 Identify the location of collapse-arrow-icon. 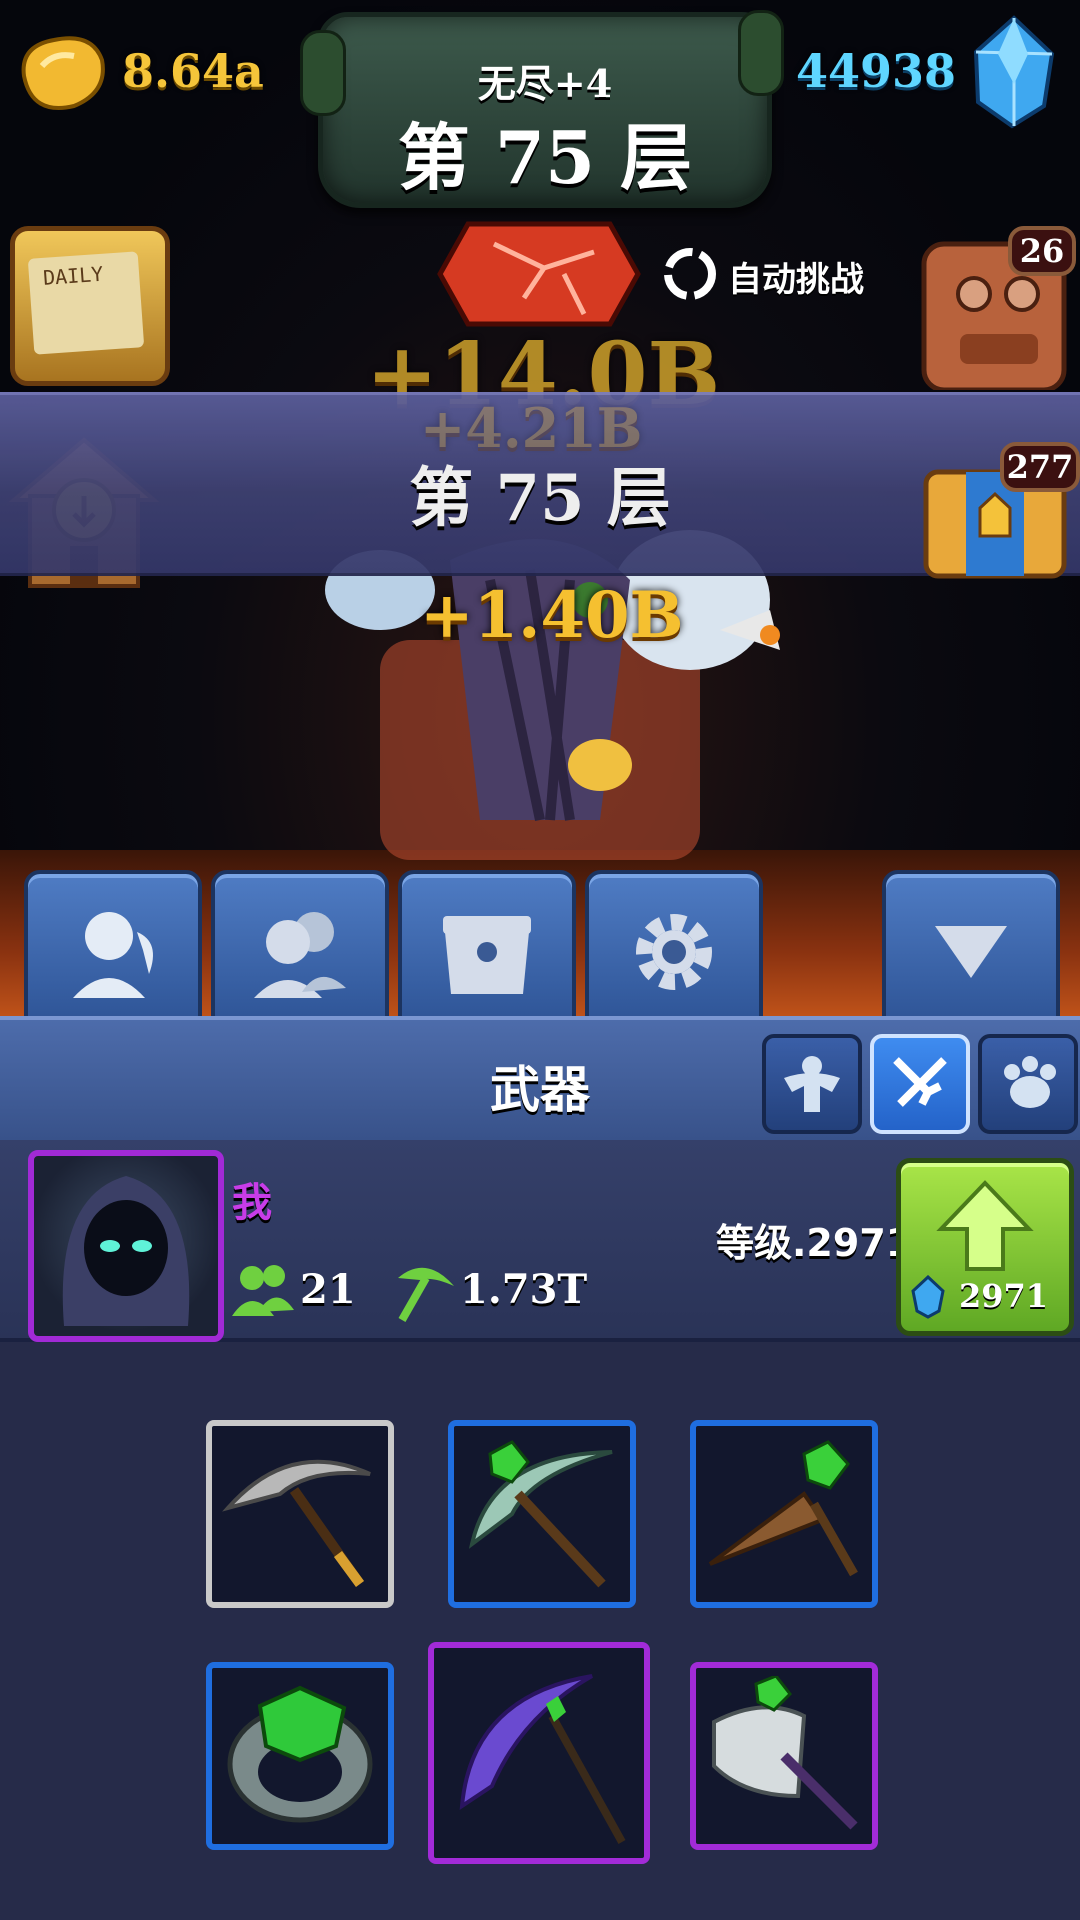
(971, 952).